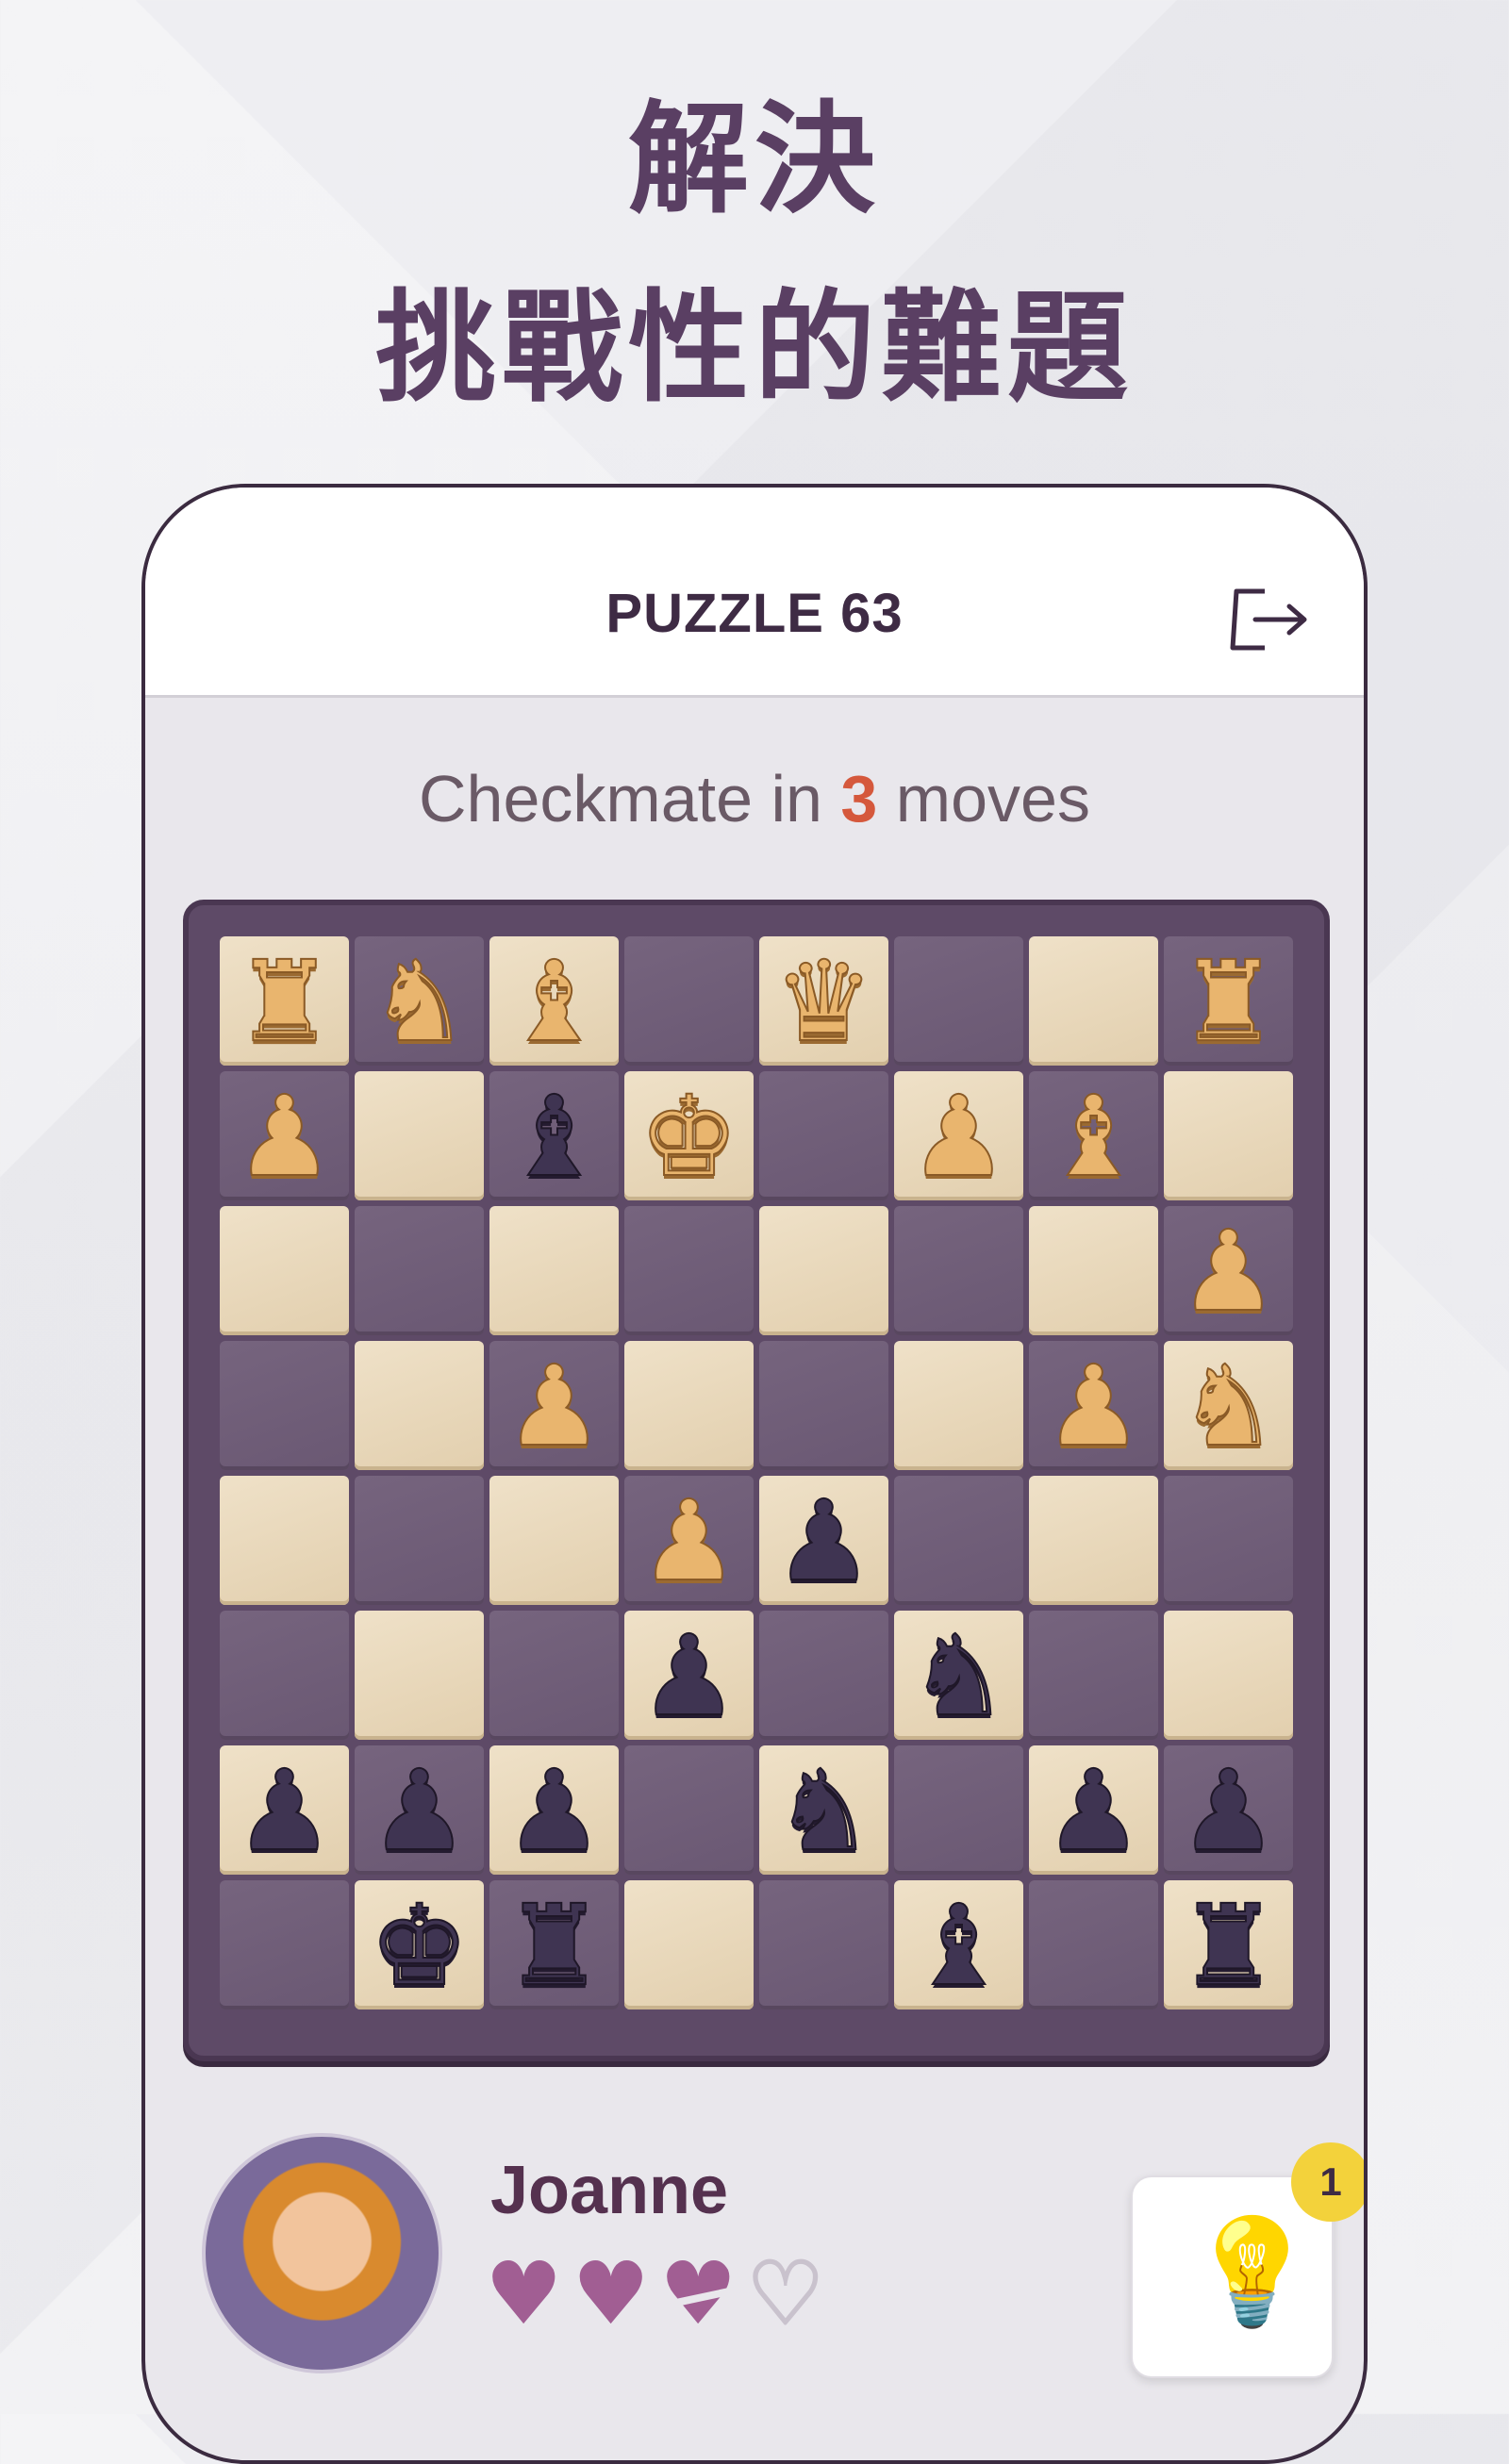  I want to click on headline-line-2: 挑戰性的難題, so click(754, 348).